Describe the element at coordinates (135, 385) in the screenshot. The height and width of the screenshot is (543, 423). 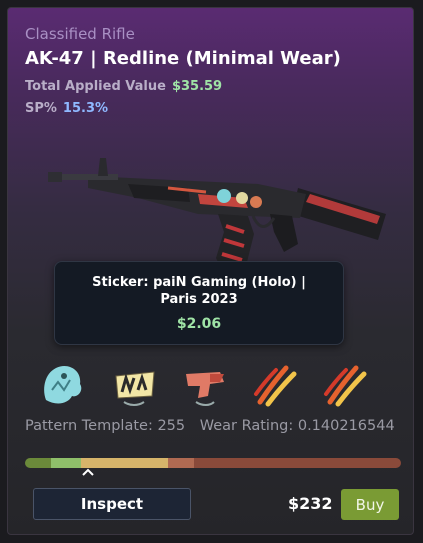
I see `navi-sticker-icon` at that location.